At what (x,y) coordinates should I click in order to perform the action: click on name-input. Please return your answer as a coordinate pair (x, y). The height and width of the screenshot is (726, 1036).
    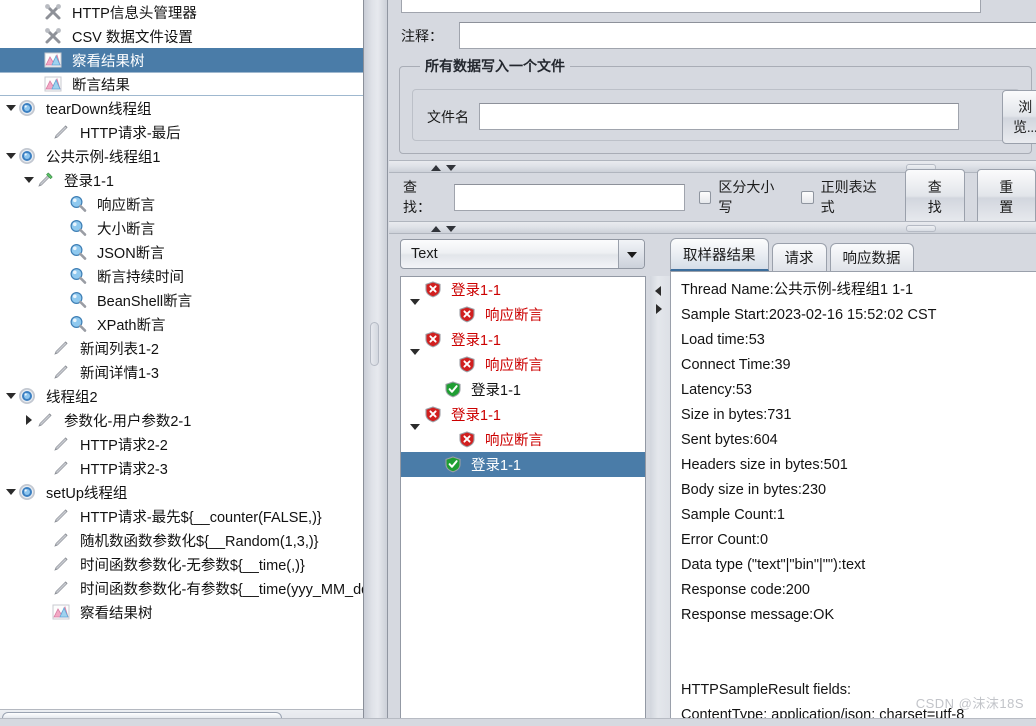
    Looking at the image, I should click on (691, 6).